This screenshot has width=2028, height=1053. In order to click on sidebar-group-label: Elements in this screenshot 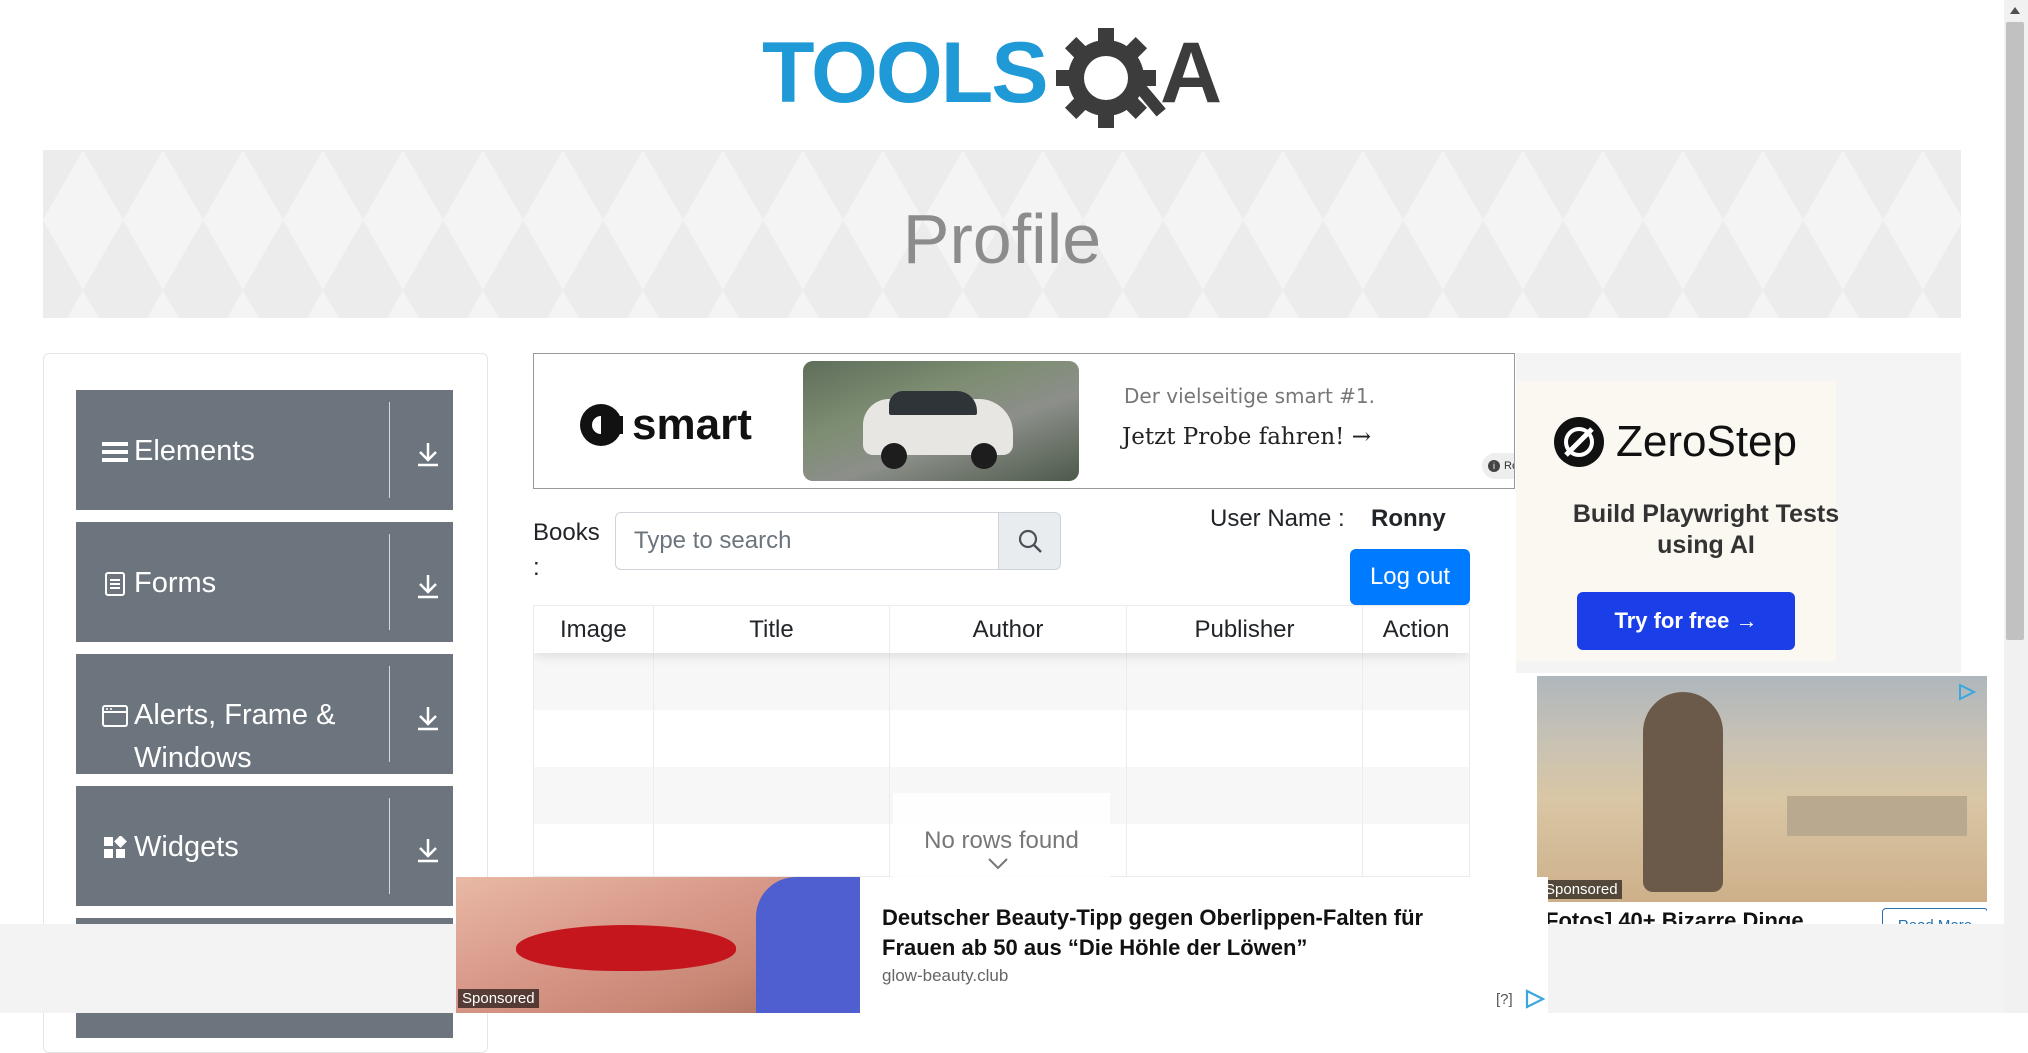, I will do `click(194, 451)`.